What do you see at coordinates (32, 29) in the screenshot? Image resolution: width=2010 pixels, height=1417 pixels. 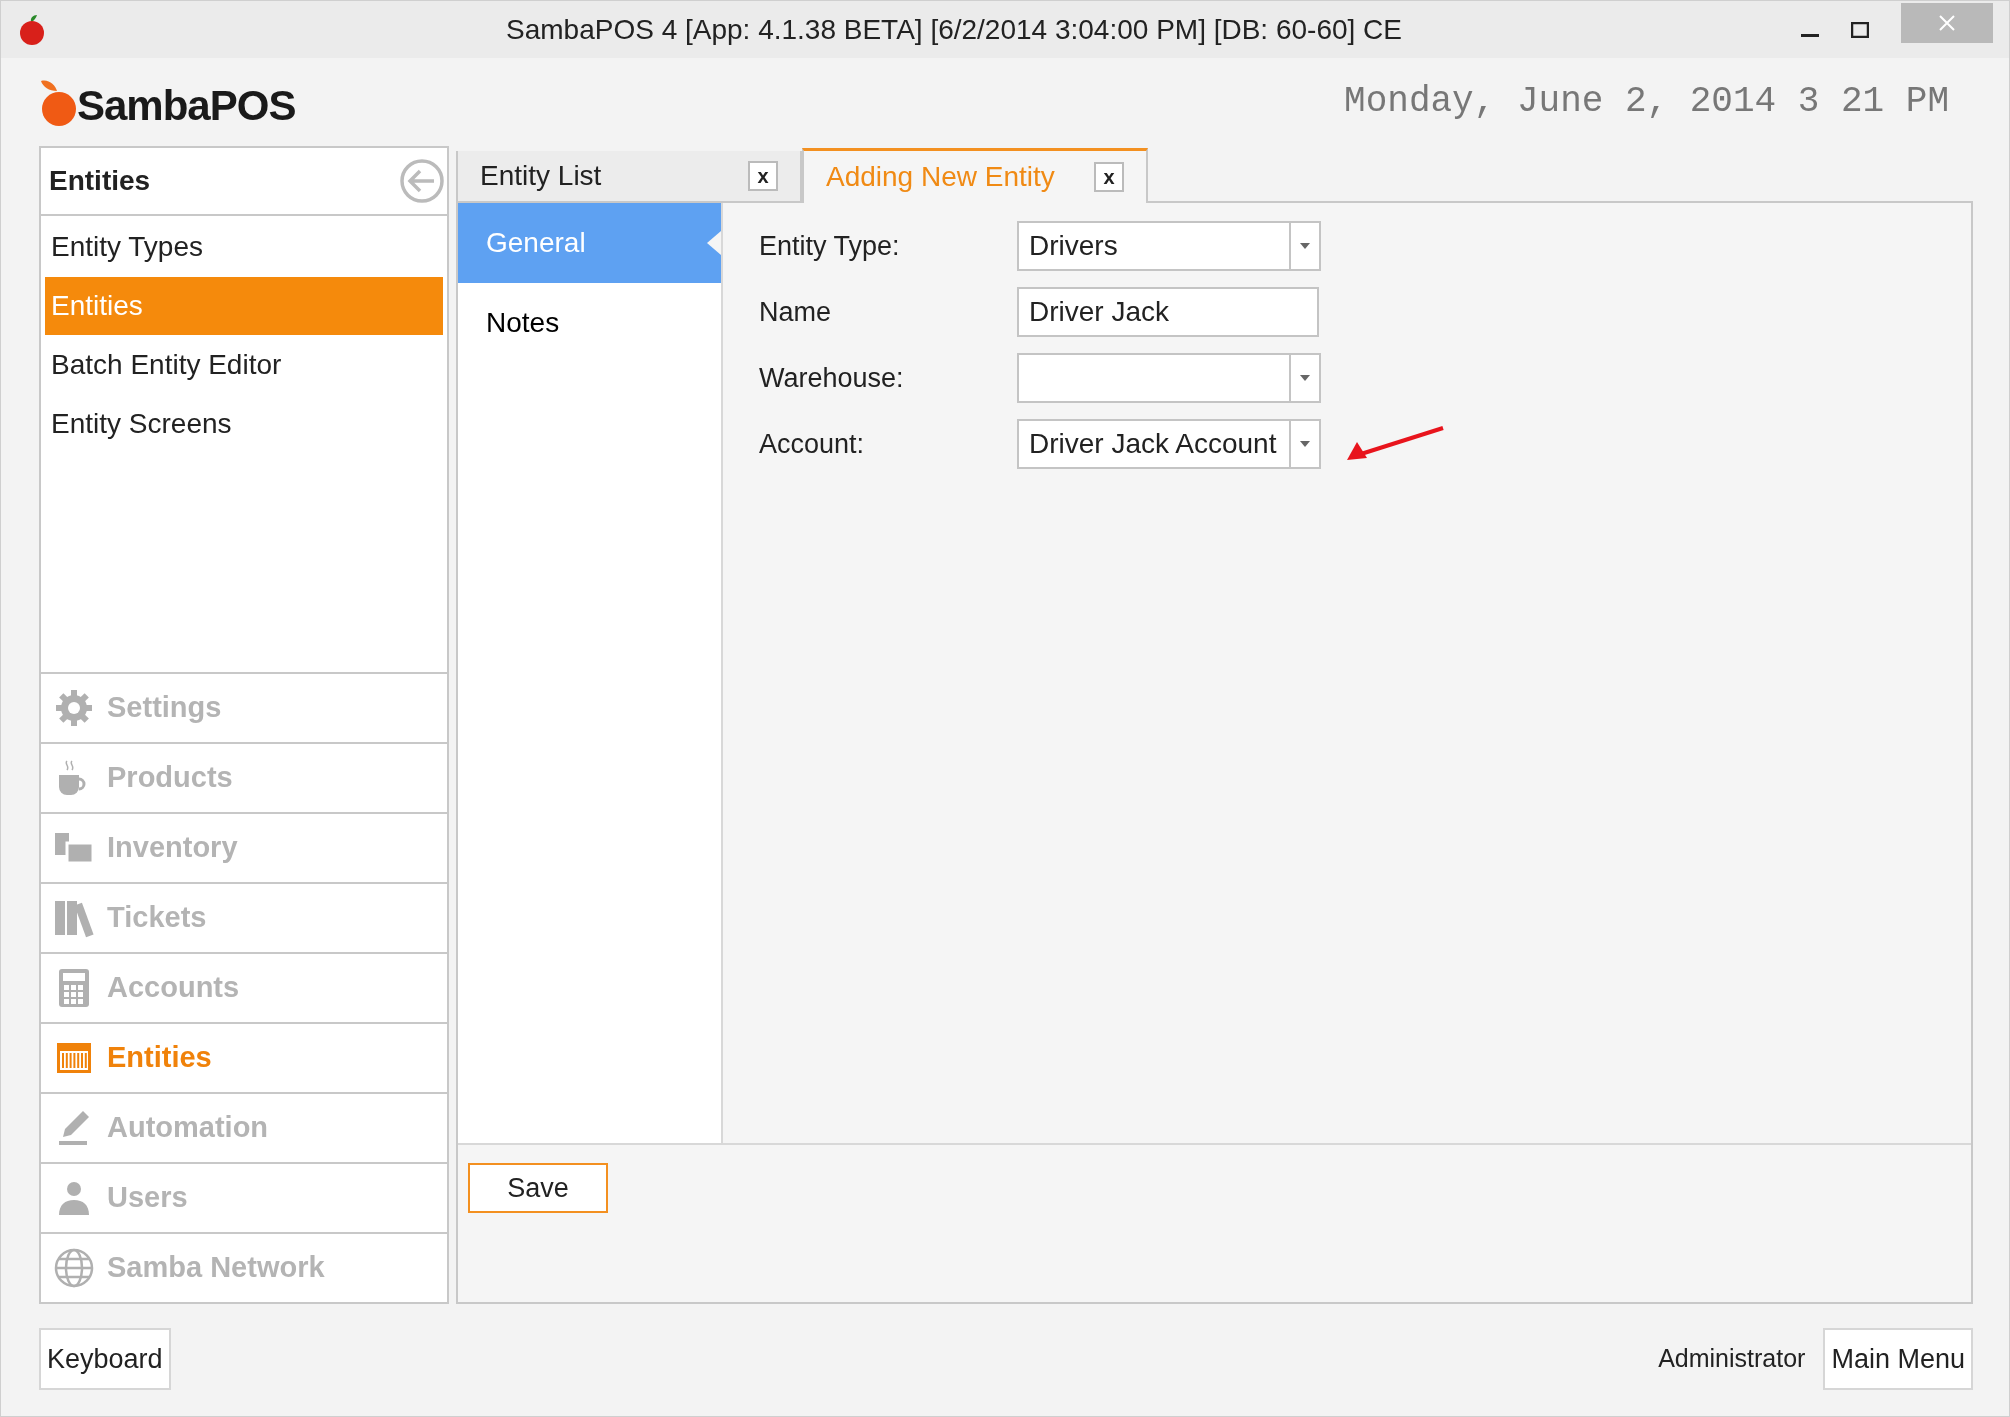 I see `apple-icon` at bounding box center [32, 29].